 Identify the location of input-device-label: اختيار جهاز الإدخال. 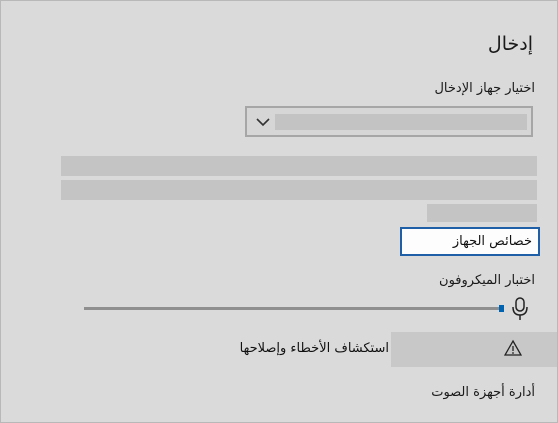
(484, 88).